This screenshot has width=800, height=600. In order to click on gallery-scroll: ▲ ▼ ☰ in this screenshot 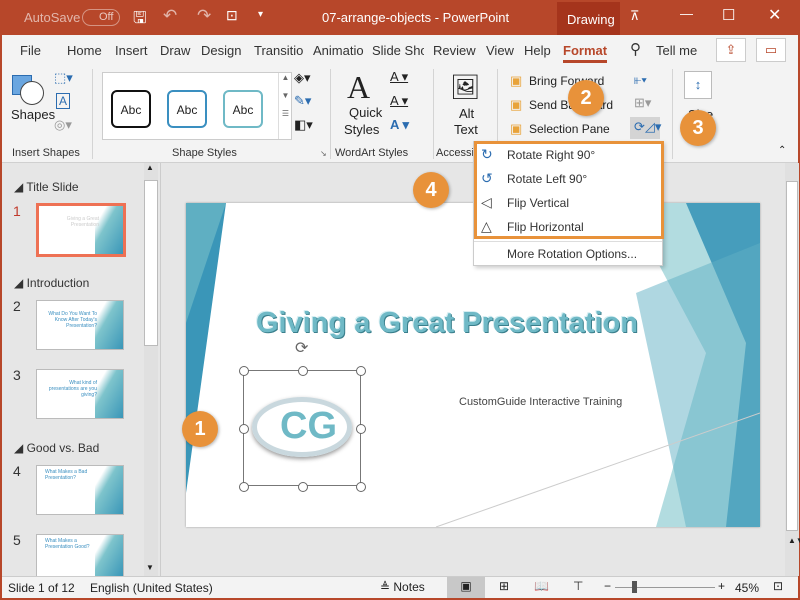, I will do `click(285, 106)`.